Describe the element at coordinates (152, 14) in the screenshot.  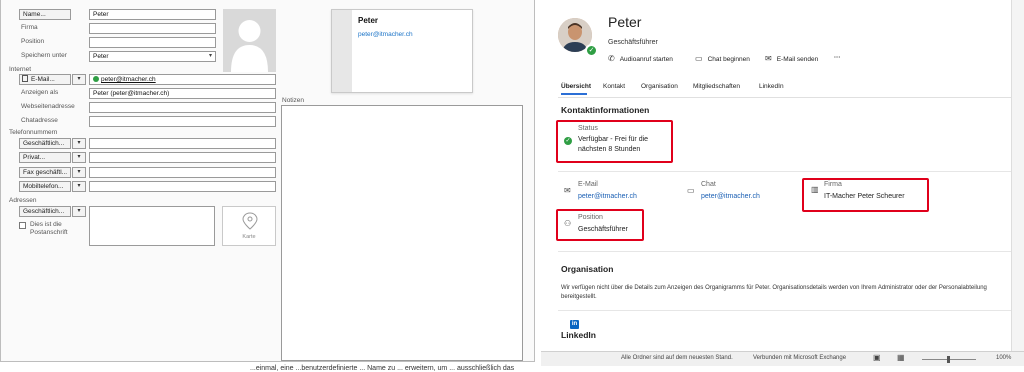
I see `name-field: Peter` at that location.